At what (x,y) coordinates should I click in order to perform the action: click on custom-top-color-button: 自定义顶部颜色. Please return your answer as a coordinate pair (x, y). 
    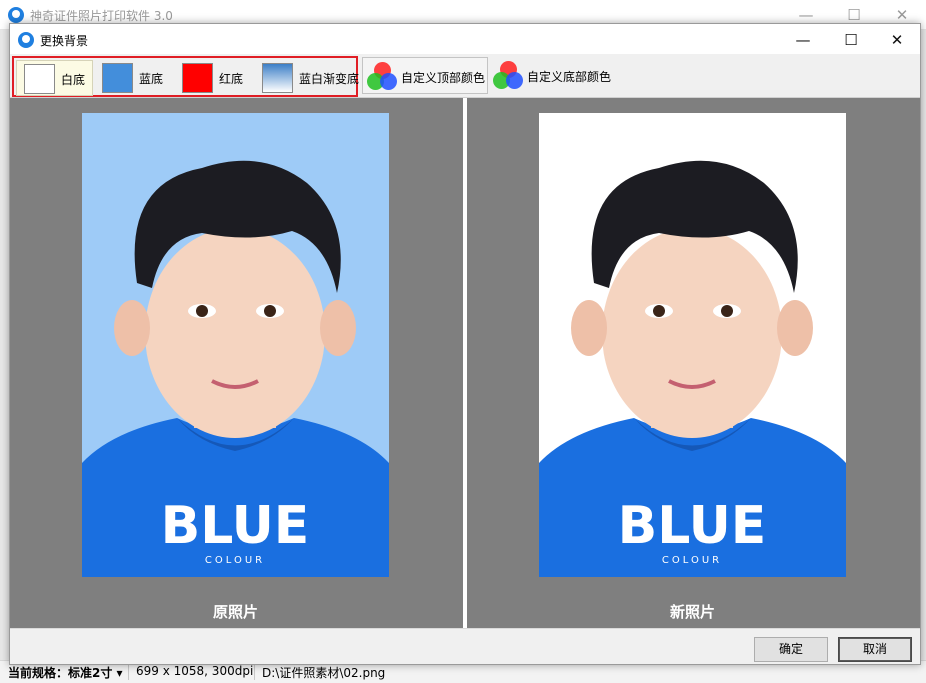
    Looking at the image, I should click on (425, 75).